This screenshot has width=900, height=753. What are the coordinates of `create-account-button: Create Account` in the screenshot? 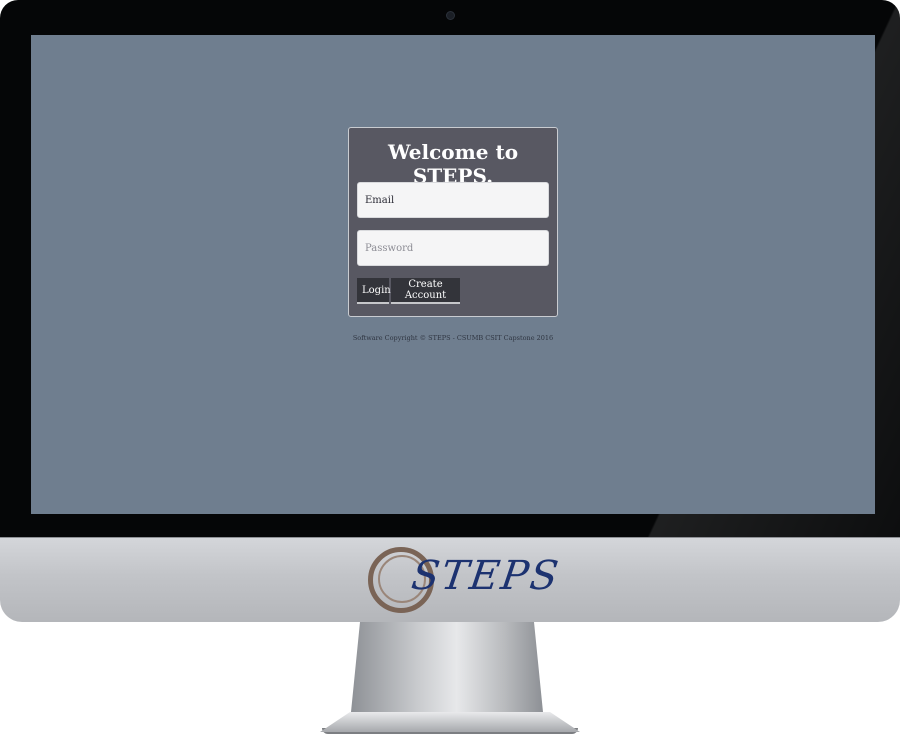 It's located at (425, 291).